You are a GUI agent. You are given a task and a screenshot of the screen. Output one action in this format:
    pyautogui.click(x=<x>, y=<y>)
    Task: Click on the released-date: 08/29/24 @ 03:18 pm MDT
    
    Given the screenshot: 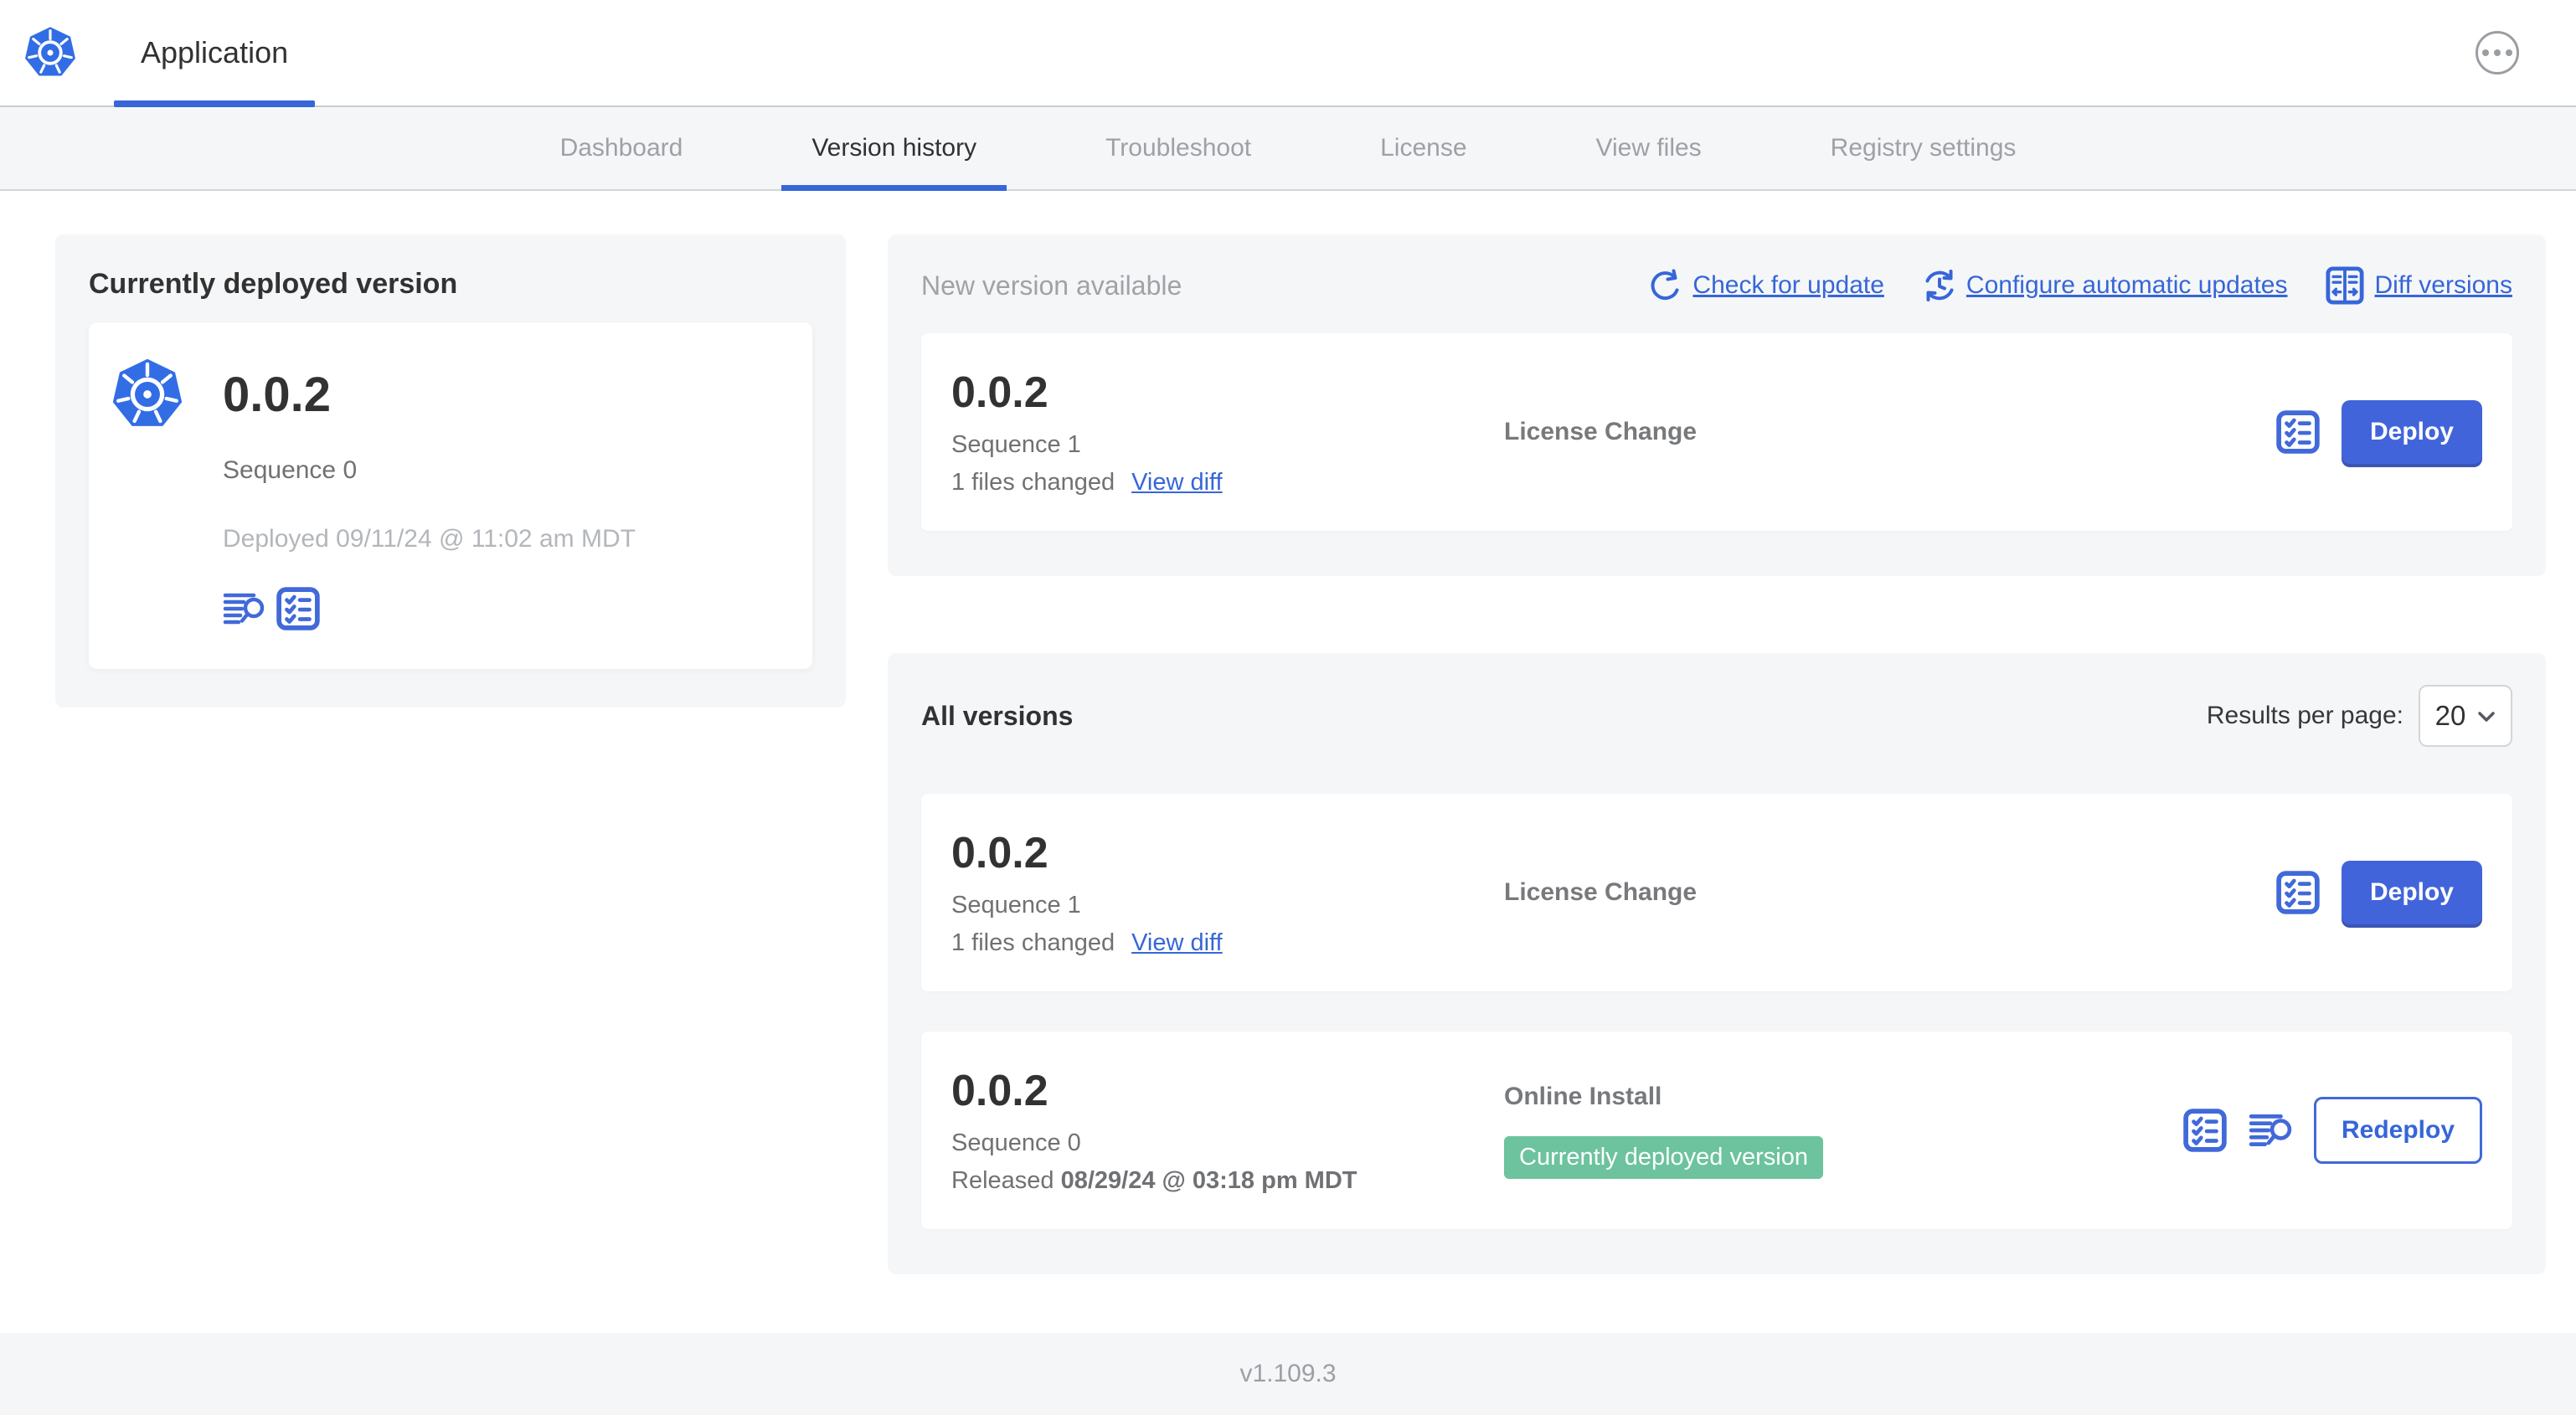 What is the action you would take?
    pyautogui.click(x=1209, y=1180)
    